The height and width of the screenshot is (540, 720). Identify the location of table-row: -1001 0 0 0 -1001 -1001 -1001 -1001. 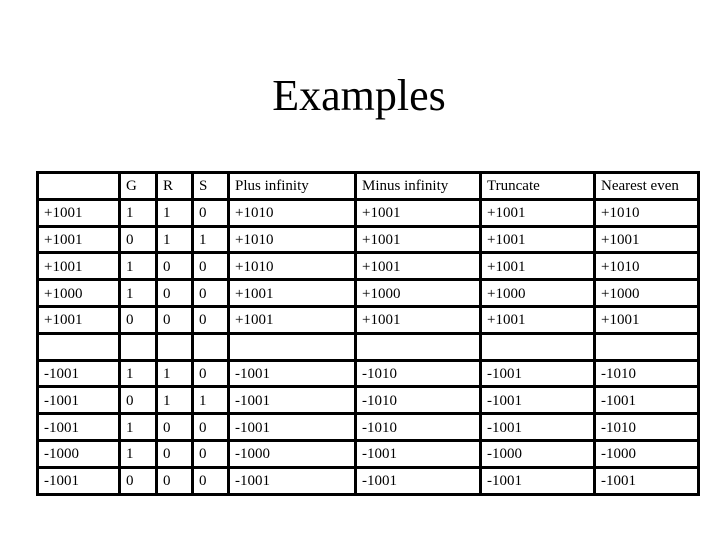
(368, 480).